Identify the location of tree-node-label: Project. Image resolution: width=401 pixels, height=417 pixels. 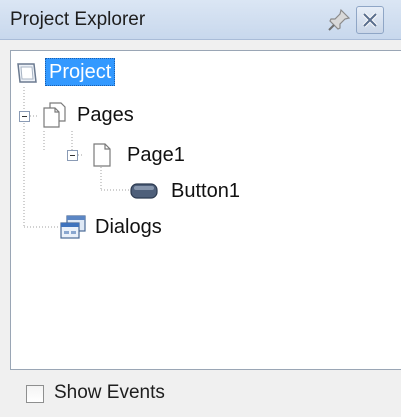
(80, 72).